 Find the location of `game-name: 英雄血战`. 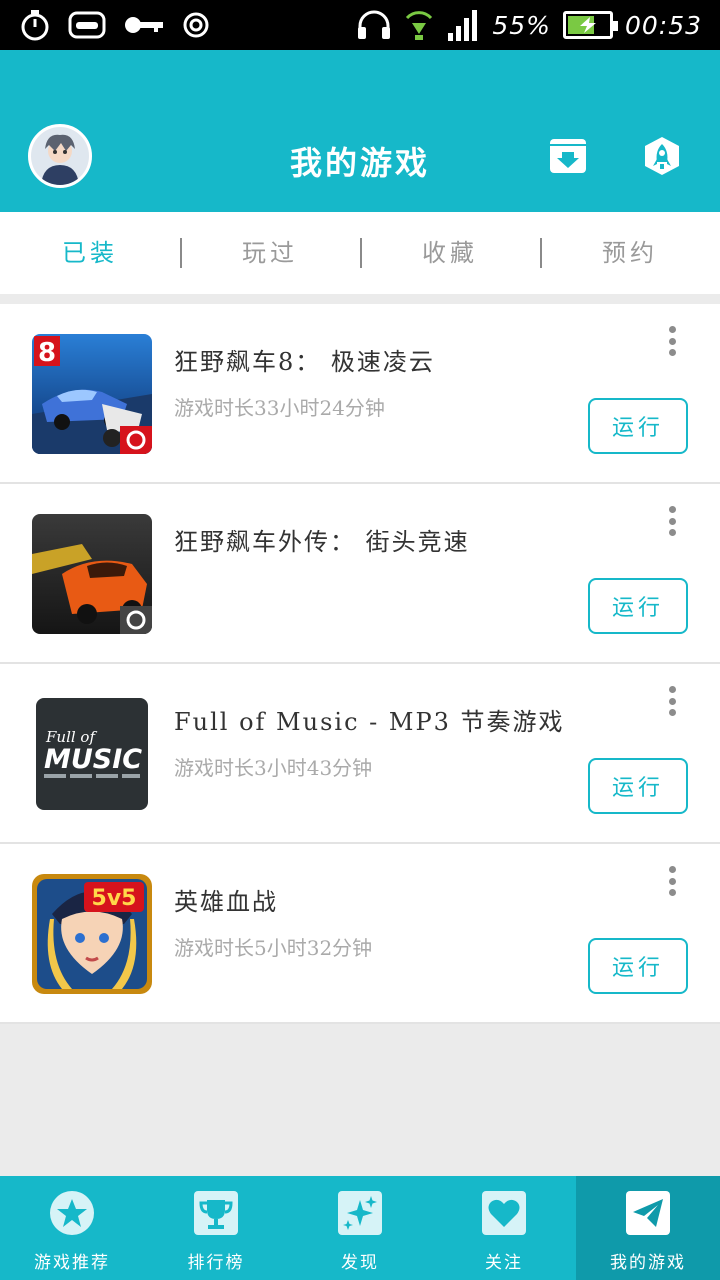

game-name: 英雄血战 is located at coordinates (226, 902).